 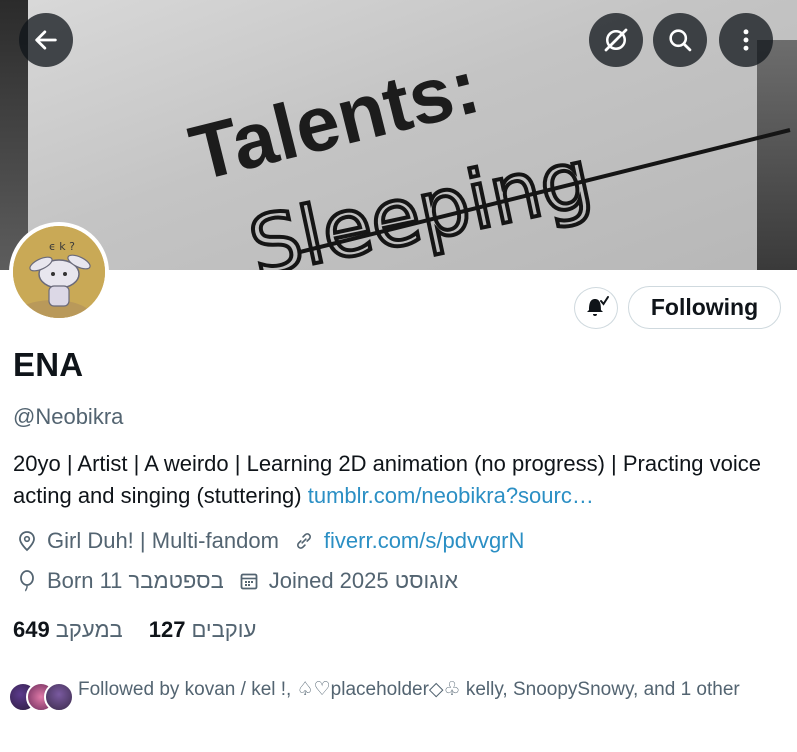 I want to click on balloon-icon, so click(x=27, y=581).